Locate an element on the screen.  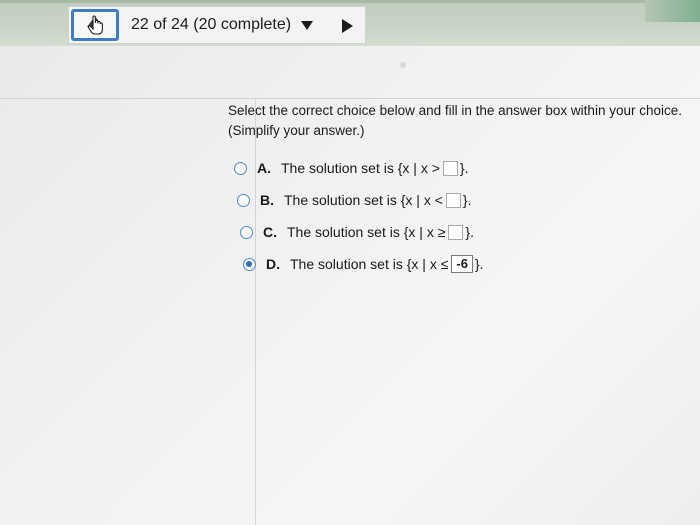
choice-text: The solution set is {x | x ≥ is located at coordinates (366, 232).